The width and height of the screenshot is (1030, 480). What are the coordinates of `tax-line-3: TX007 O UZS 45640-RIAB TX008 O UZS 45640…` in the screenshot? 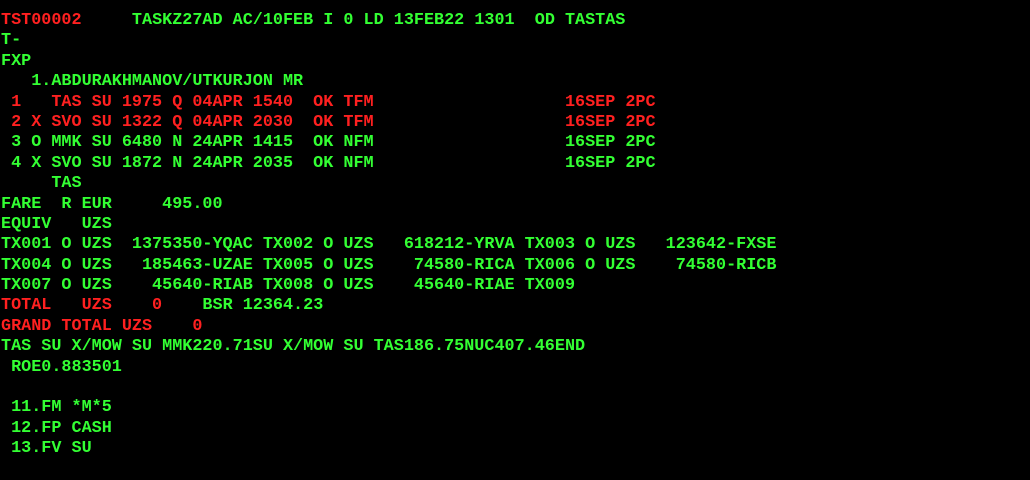 It's located at (515, 286).